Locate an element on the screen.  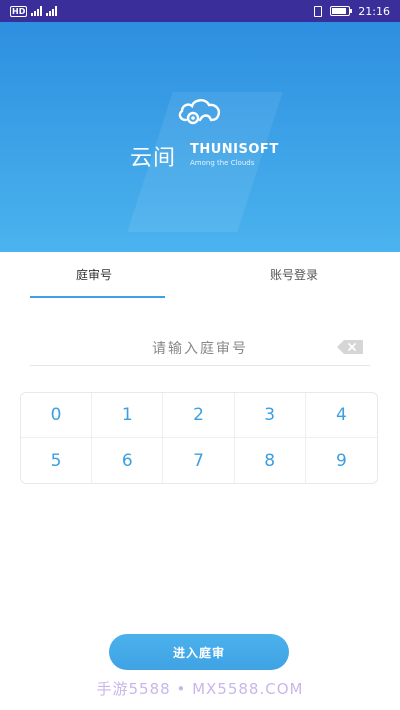
key-2: 2 is located at coordinates (199, 415).